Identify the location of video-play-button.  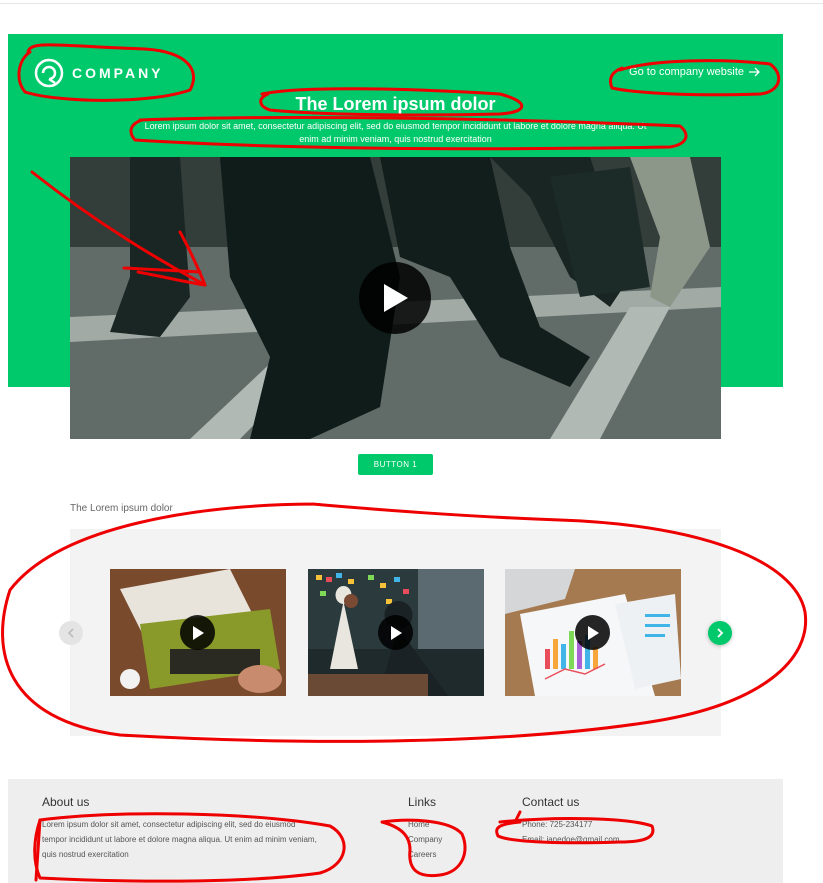
(395, 298).